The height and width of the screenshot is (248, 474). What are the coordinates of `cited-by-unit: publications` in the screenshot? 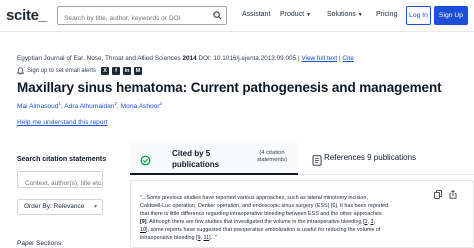 It's located at (196, 164).